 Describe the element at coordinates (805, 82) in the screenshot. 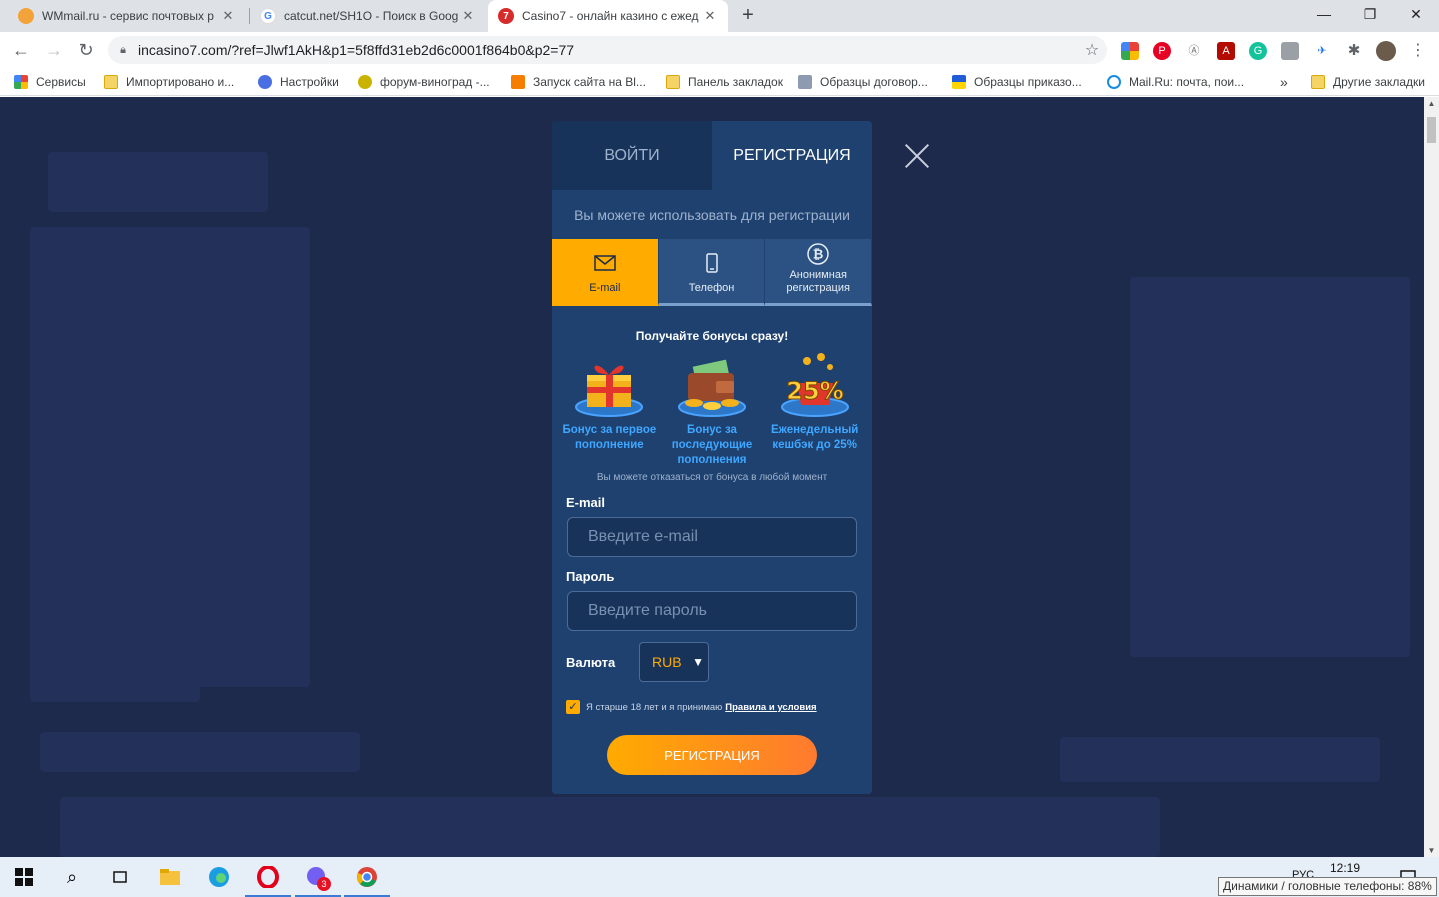

I see `pen-icon` at that location.